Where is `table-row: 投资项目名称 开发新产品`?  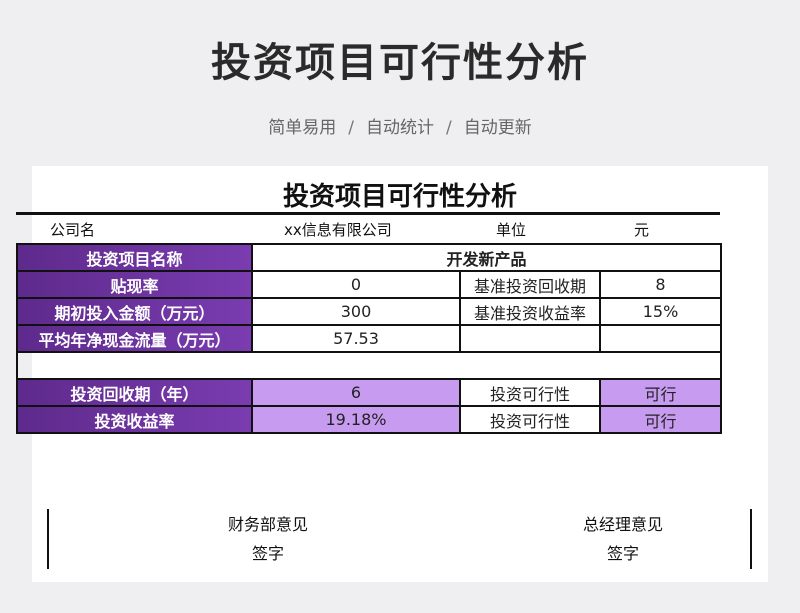 table-row: 投资项目名称 开发新产品 is located at coordinates (369, 257).